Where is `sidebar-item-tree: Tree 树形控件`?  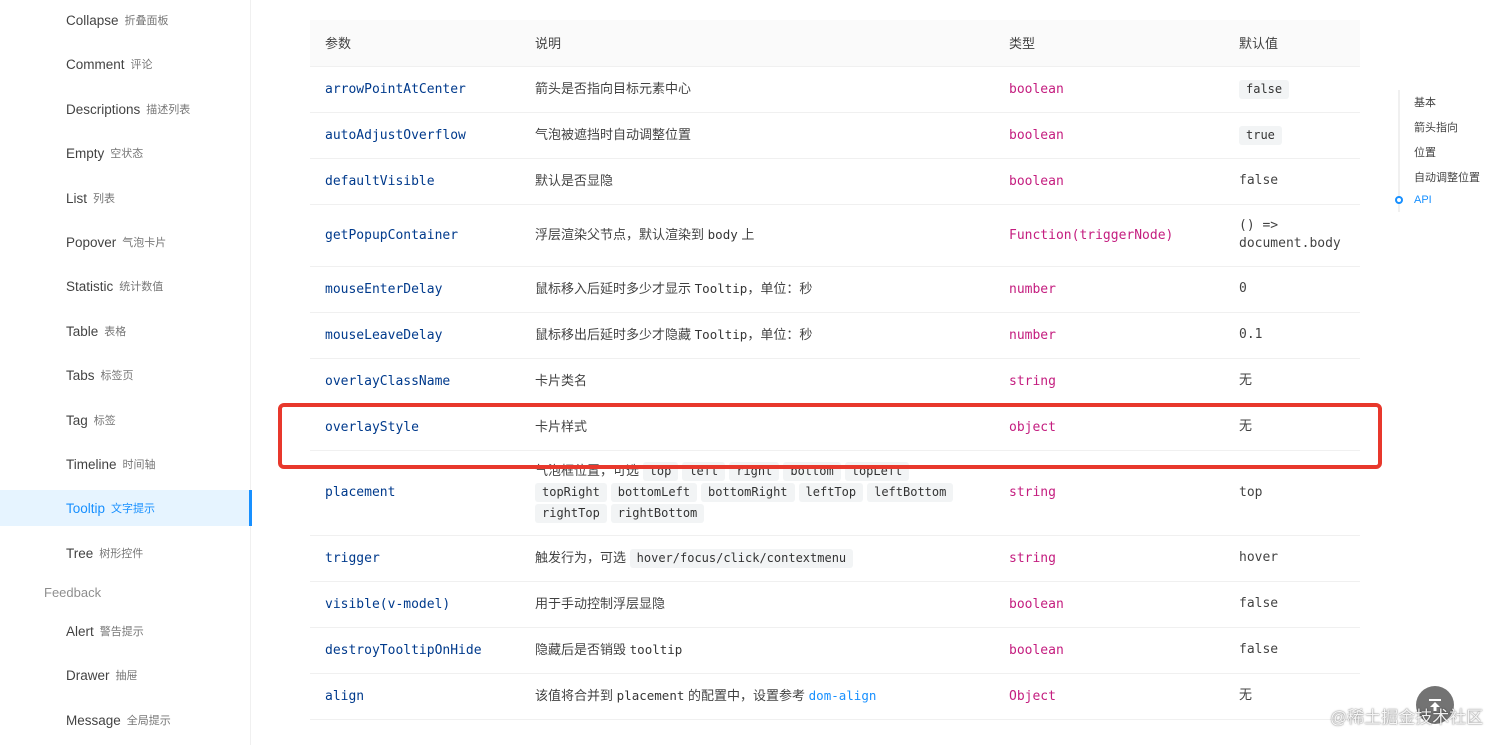 sidebar-item-tree: Tree 树形控件 is located at coordinates (125, 553).